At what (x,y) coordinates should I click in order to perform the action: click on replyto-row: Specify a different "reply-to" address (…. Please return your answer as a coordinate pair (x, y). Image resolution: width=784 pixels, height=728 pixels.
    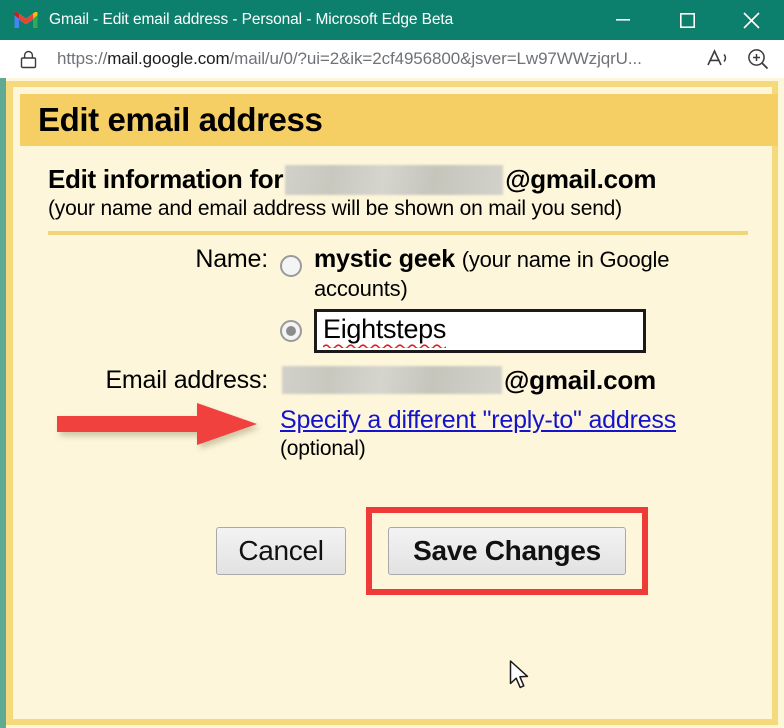
    Looking at the image, I should click on (399, 433).